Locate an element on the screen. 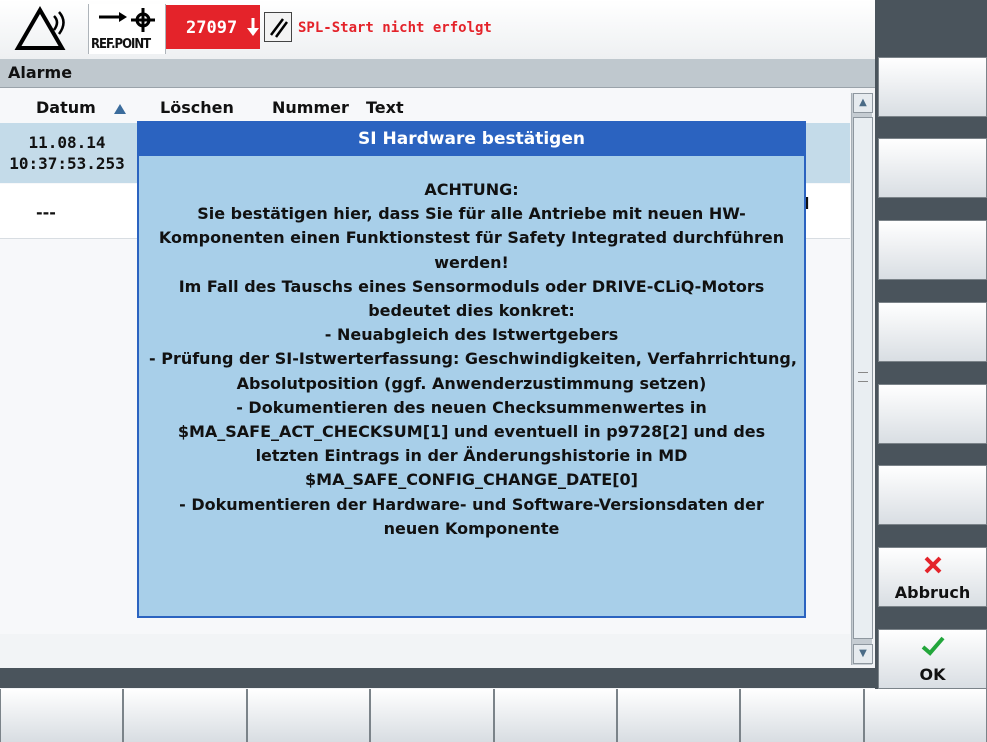 This screenshot has height=742, width=987. bottom-strip is located at coordinates (437, 678).